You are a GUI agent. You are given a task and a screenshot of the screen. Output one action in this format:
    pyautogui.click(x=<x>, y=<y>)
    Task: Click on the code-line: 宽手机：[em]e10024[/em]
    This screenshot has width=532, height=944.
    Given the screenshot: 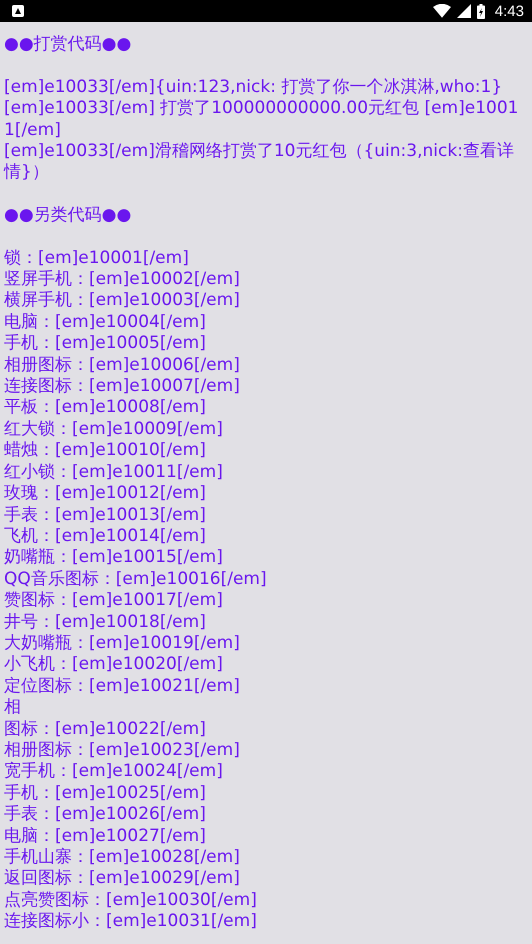 What is the action you would take?
    pyautogui.click(x=114, y=772)
    